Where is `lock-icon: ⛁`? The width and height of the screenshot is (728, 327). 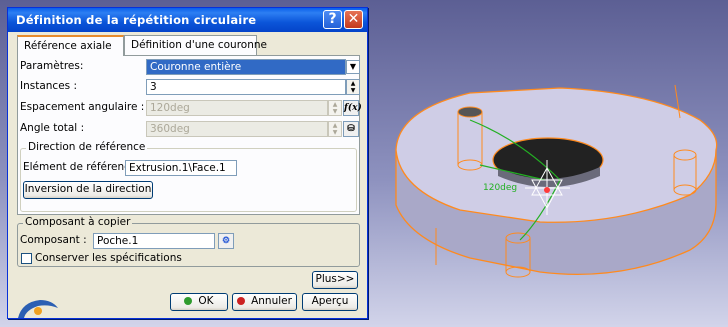
lock-icon: ⛁ is located at coordinates (351, 129).